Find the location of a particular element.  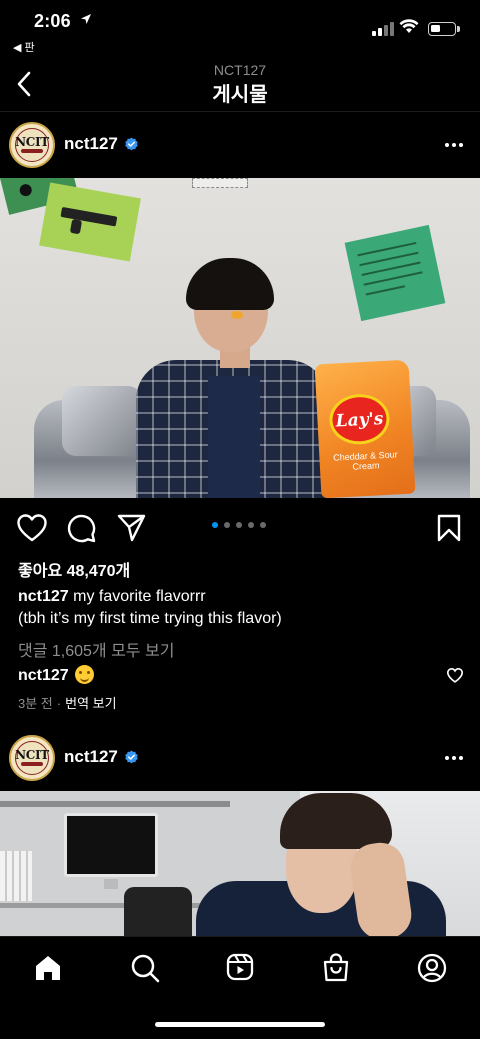

chip-flavor-text: Cheddar & Sour Cream is located at coordinates (365, 460).